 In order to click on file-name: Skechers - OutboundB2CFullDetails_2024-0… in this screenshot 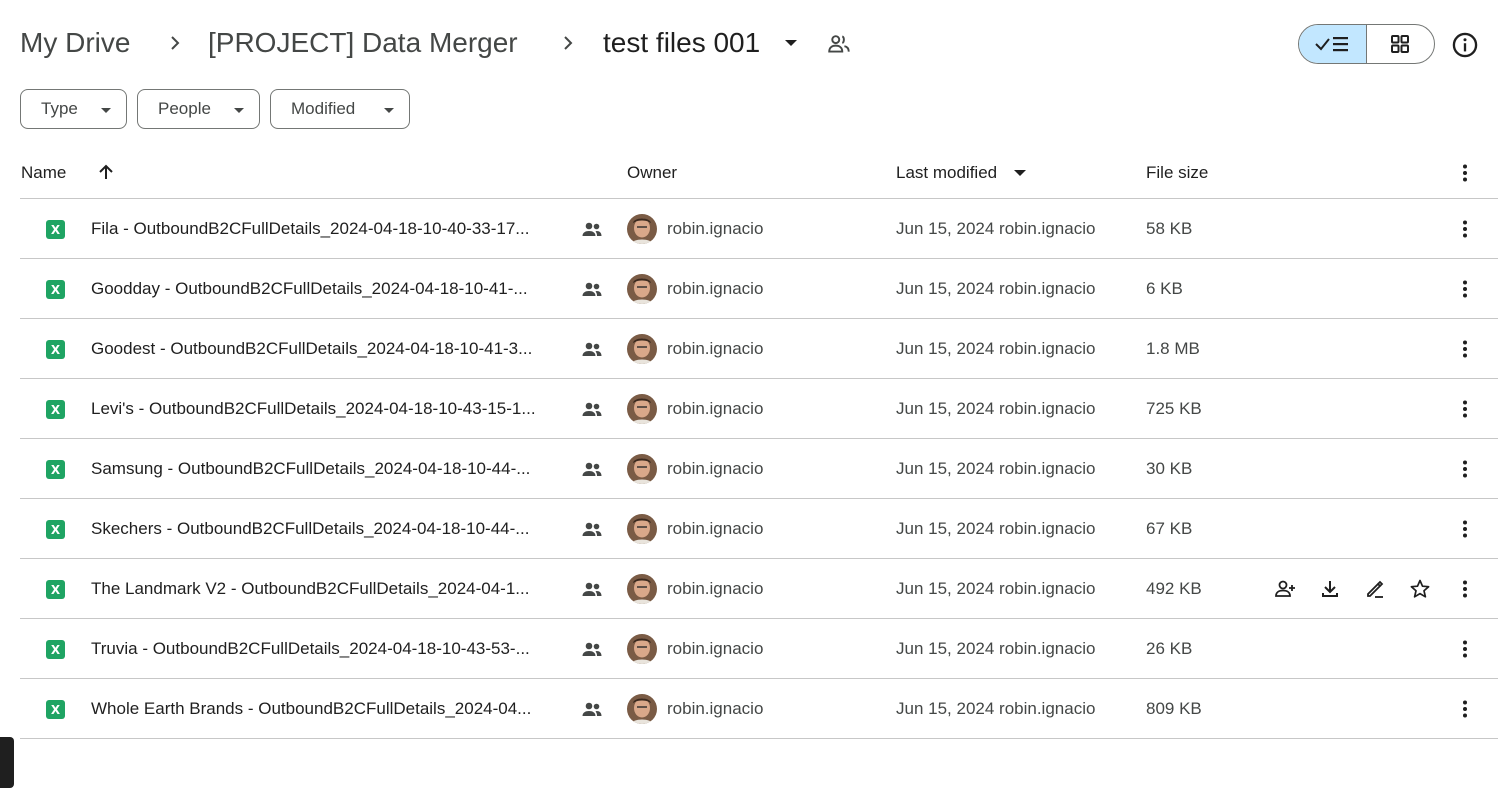, I will do `click(333, 529)`.